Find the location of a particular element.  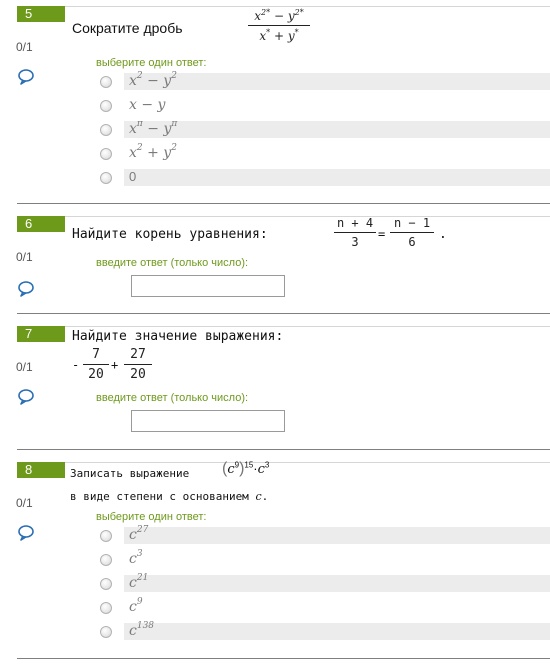

equals-sign: = is located at coordinates (382, 234).